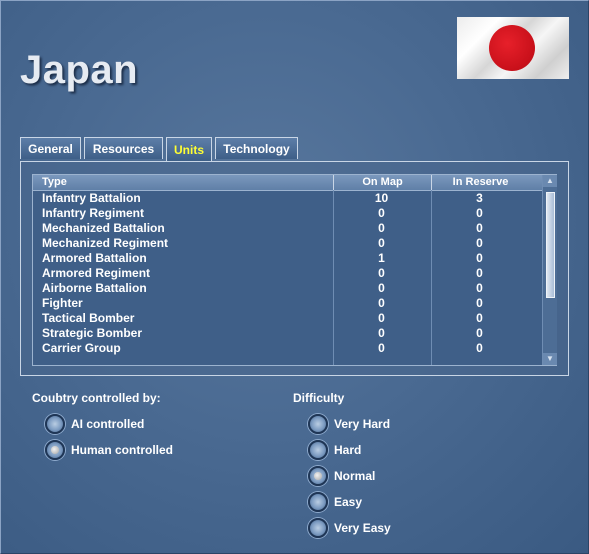 The width and height of the screenshot is (589, 554). Describe the element at coordinates (287, 317) in the screenshot. I see `table-row: Tactical Bomber 0 0` at that location.